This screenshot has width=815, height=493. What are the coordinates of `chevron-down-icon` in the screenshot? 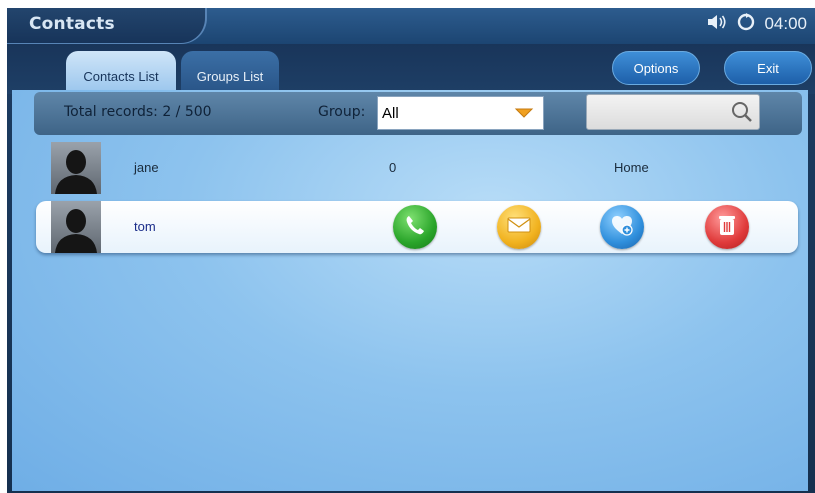 It's located at (524, 113).